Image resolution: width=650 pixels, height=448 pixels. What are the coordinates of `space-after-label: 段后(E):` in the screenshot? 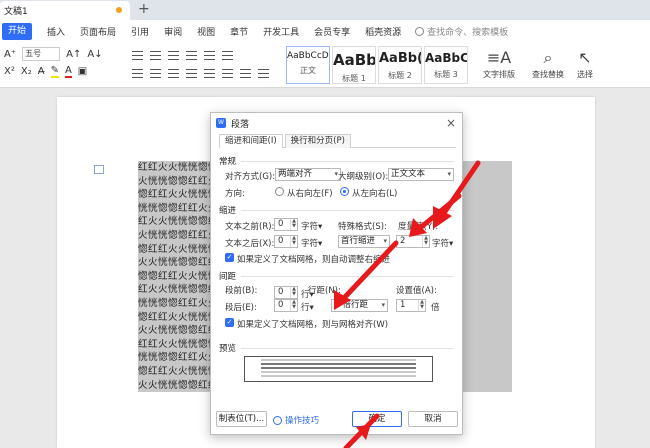 It's located at (241, 308).